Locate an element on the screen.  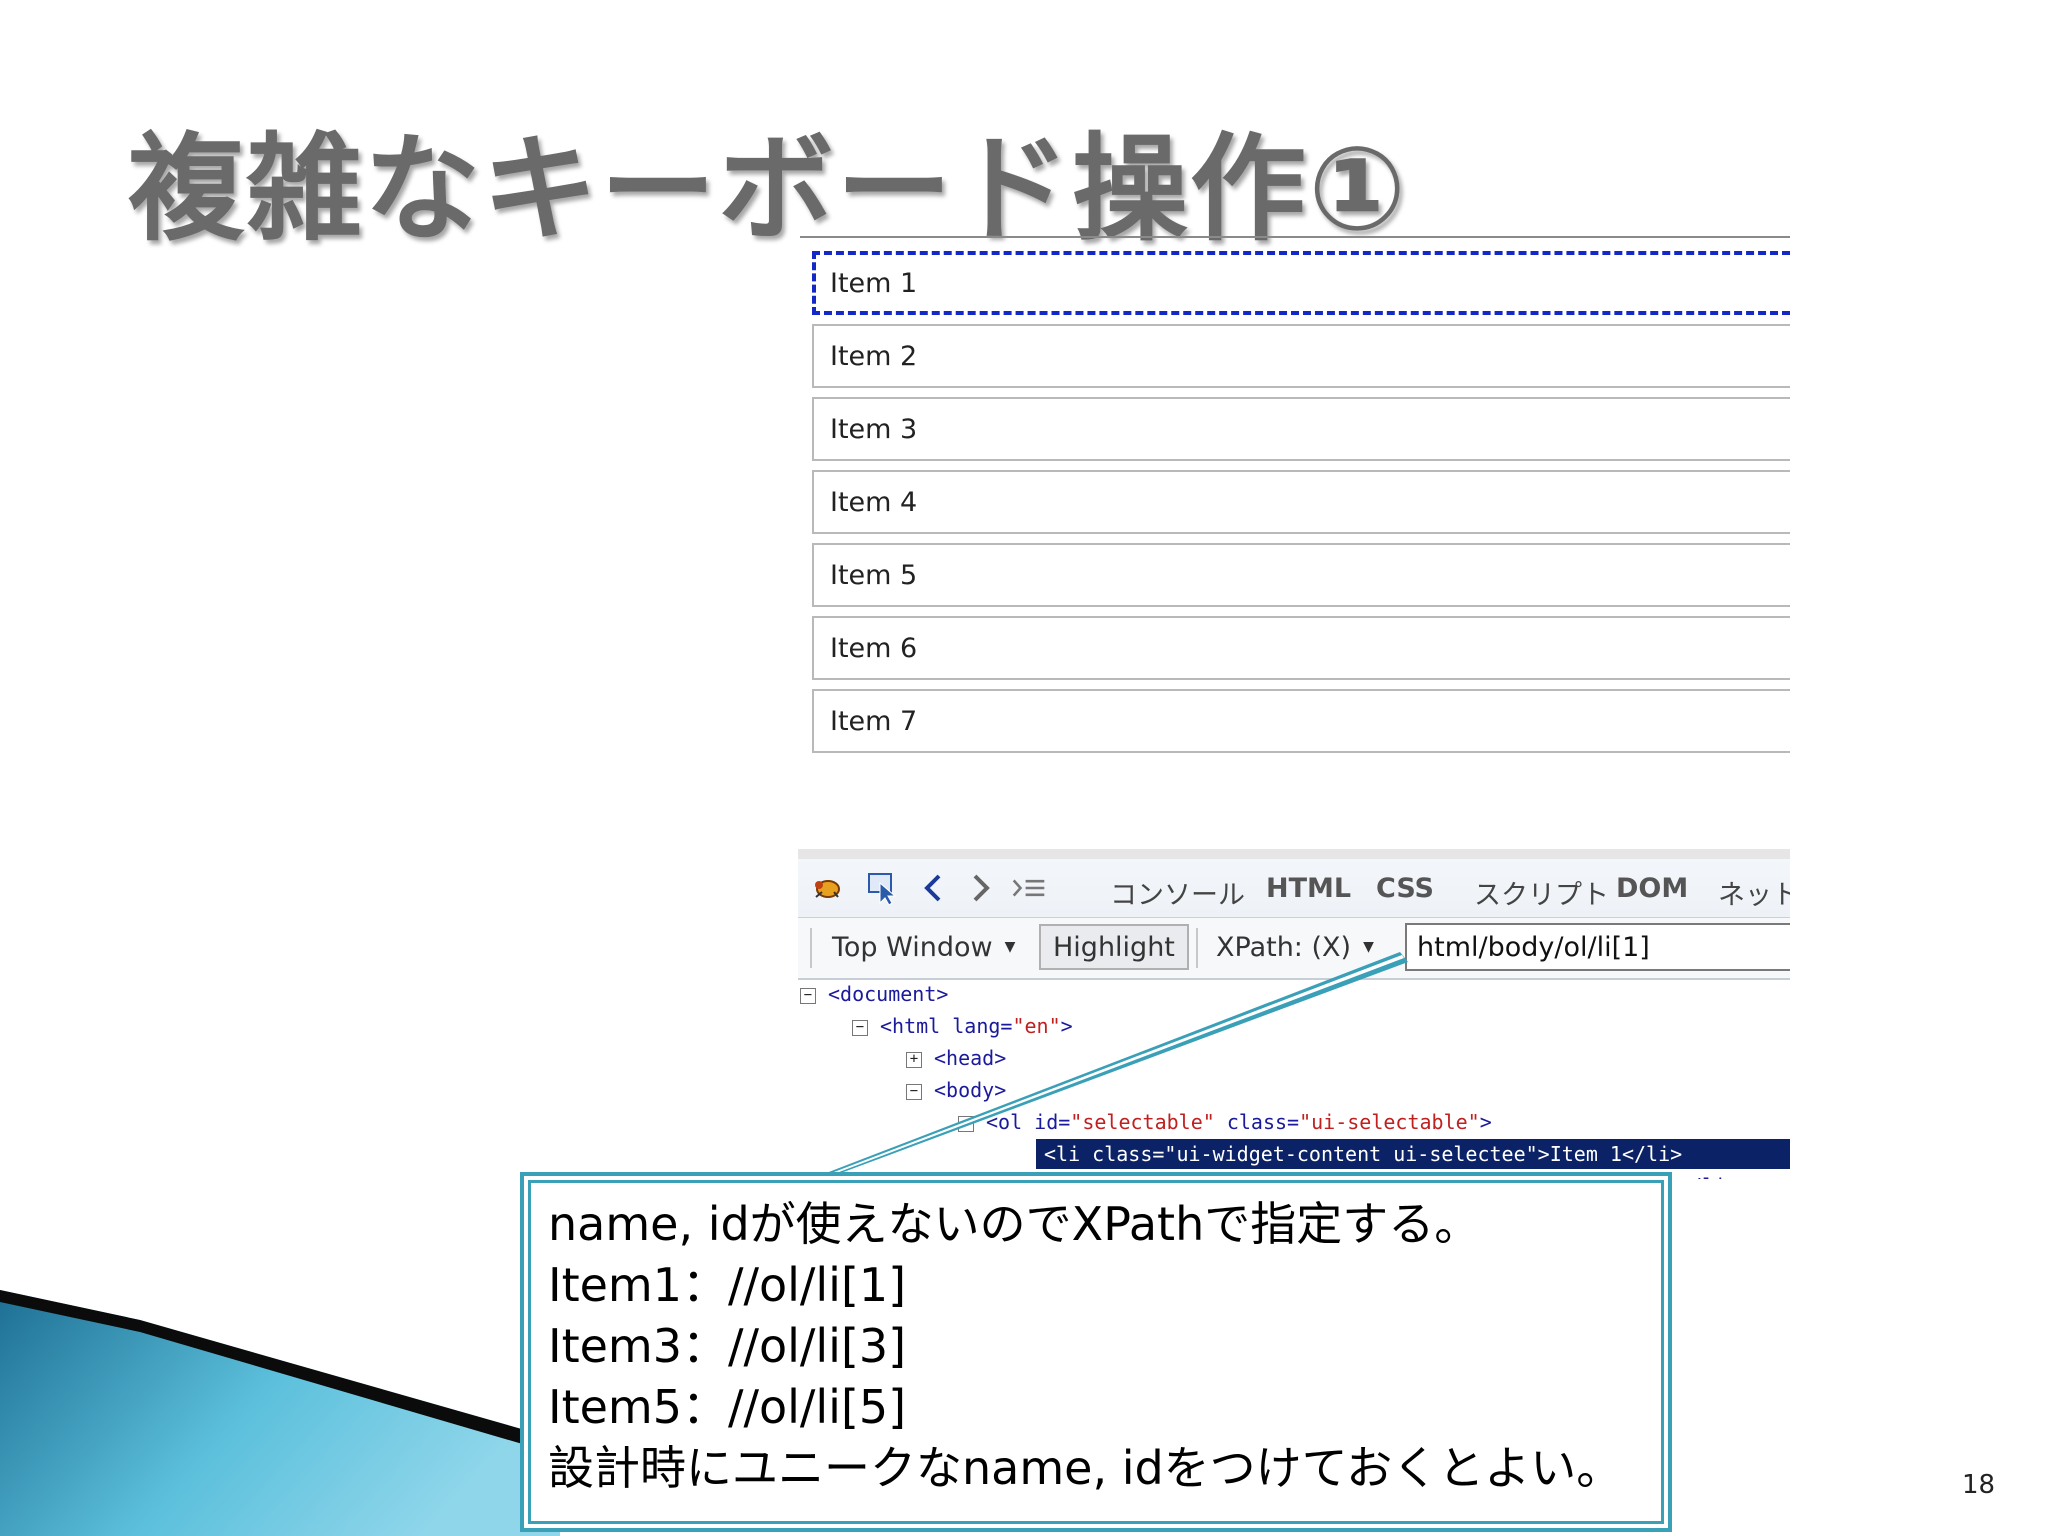
attr-value: "ui-selectable" is located at coordinates (1389, 1122).